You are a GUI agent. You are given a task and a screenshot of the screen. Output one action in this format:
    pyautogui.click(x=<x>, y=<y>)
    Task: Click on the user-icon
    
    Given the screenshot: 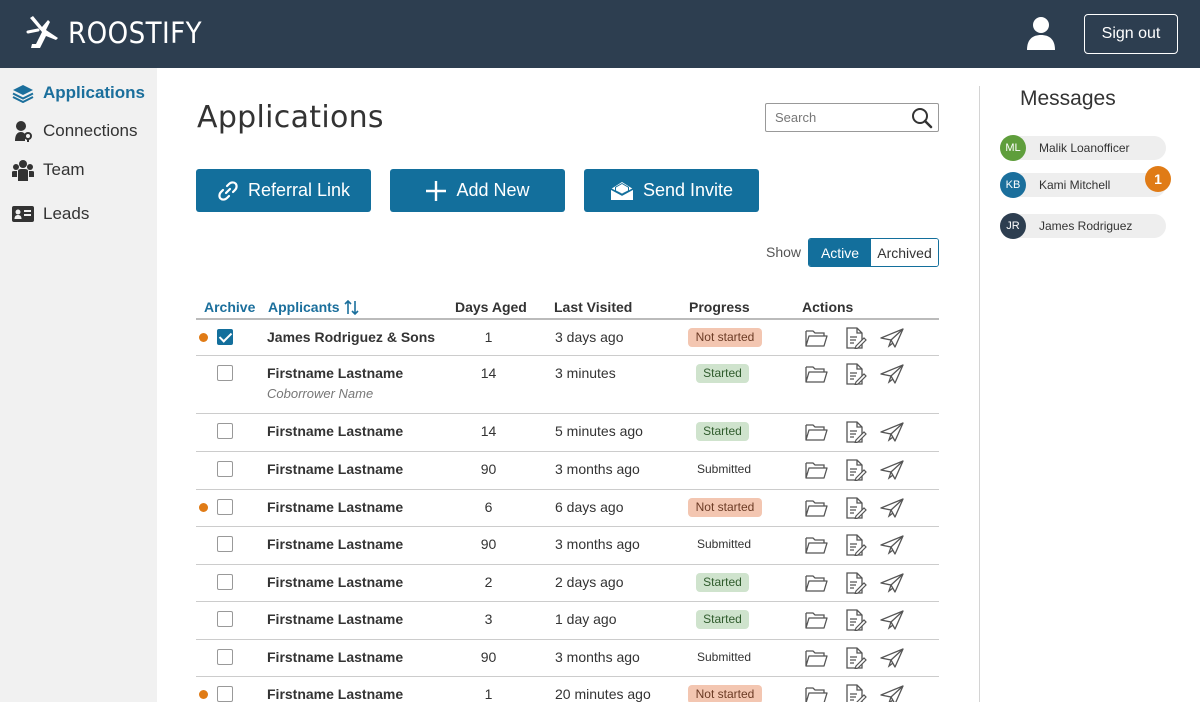 What is the action you would take?
    pyautogui.click(x=1041, y=33)
    